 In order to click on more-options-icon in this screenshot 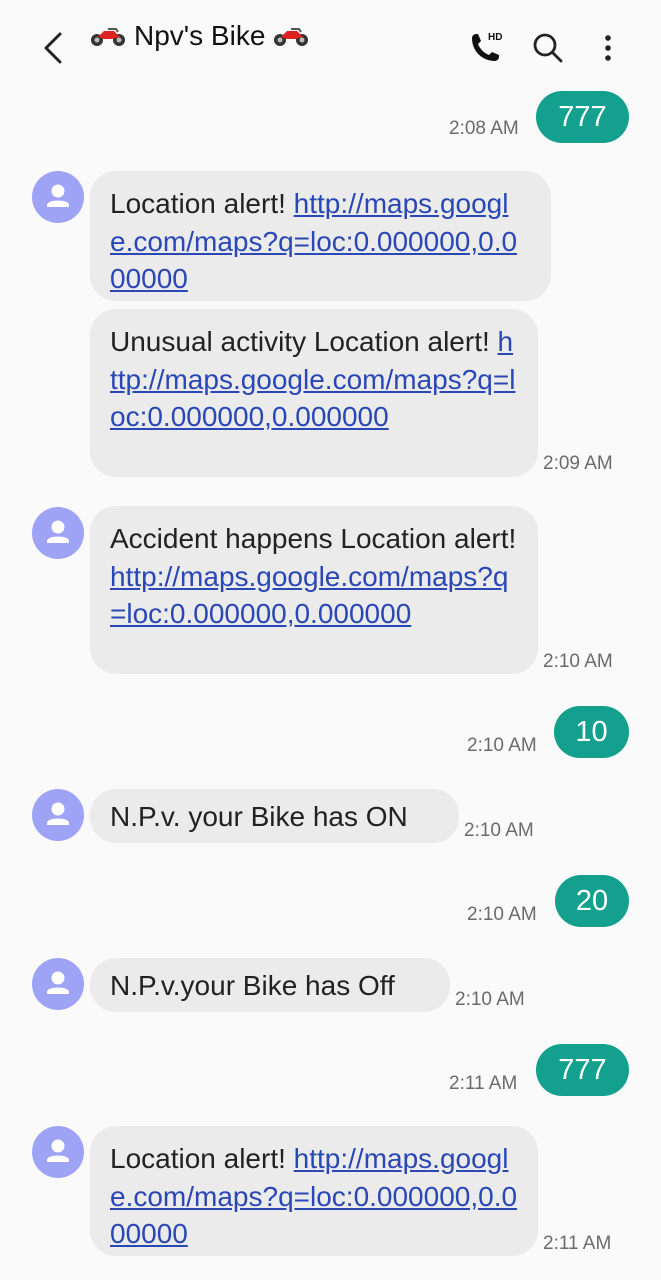, I will do `click(608, 48)`.